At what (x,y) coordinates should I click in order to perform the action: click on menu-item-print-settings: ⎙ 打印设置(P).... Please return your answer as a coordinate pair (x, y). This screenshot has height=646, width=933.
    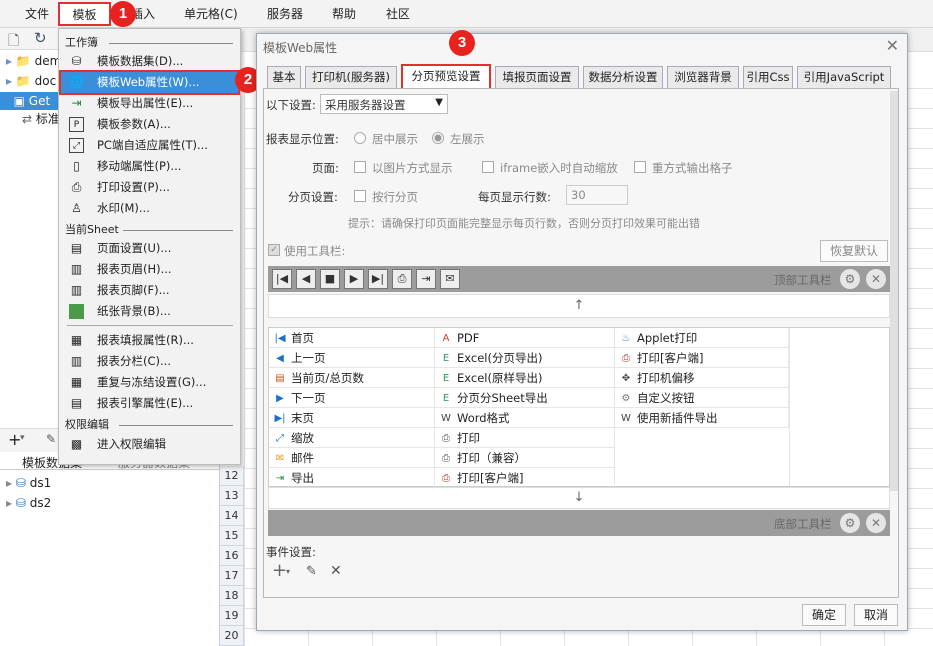
    Looking at the image, I should click on (149, 187).